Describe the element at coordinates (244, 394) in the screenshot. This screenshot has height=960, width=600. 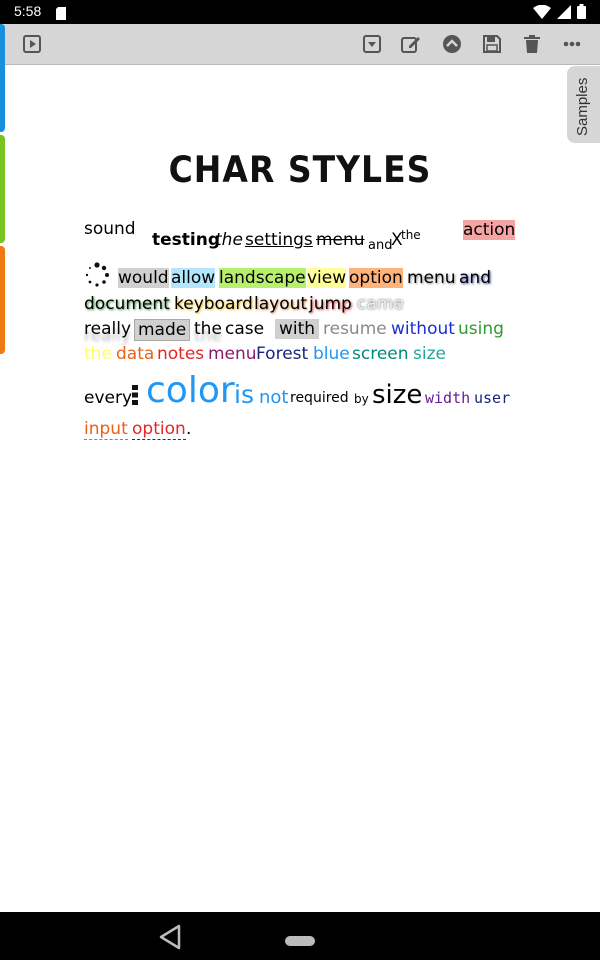
I see `word-is: is` at that location.